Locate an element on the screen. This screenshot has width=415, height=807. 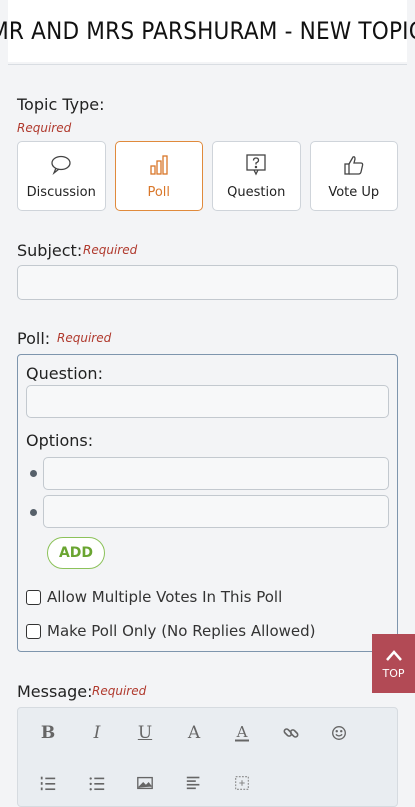
back-to-top-label: TOP is located at coordinates (393, 673).